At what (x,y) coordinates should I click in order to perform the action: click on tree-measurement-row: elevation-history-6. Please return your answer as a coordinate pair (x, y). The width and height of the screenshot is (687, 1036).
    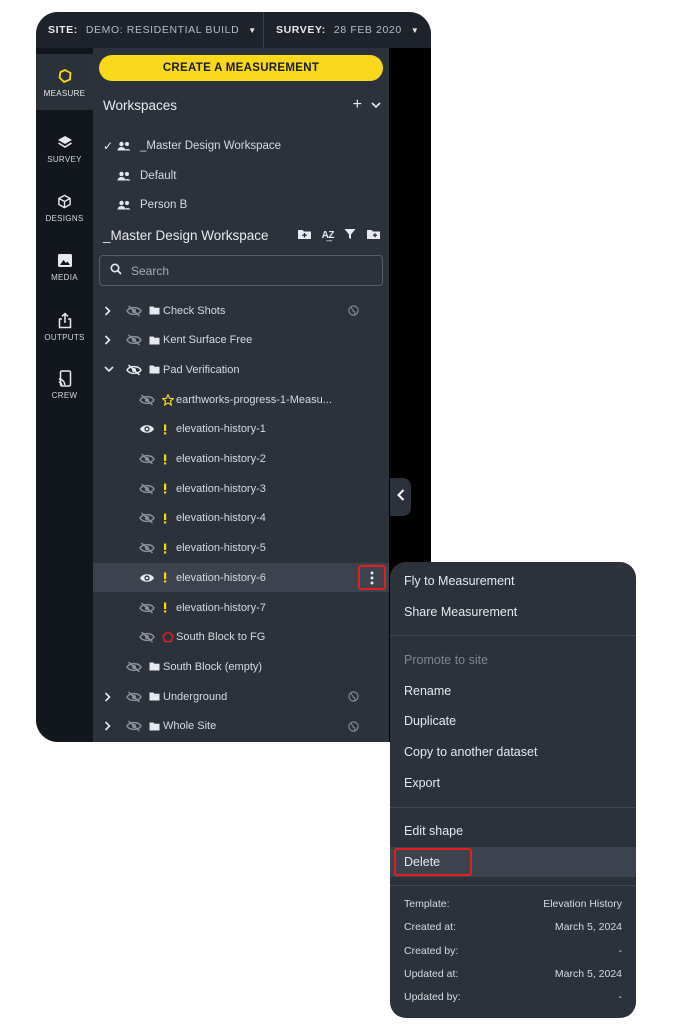
    Looking at the image, I should click on (241, 578).